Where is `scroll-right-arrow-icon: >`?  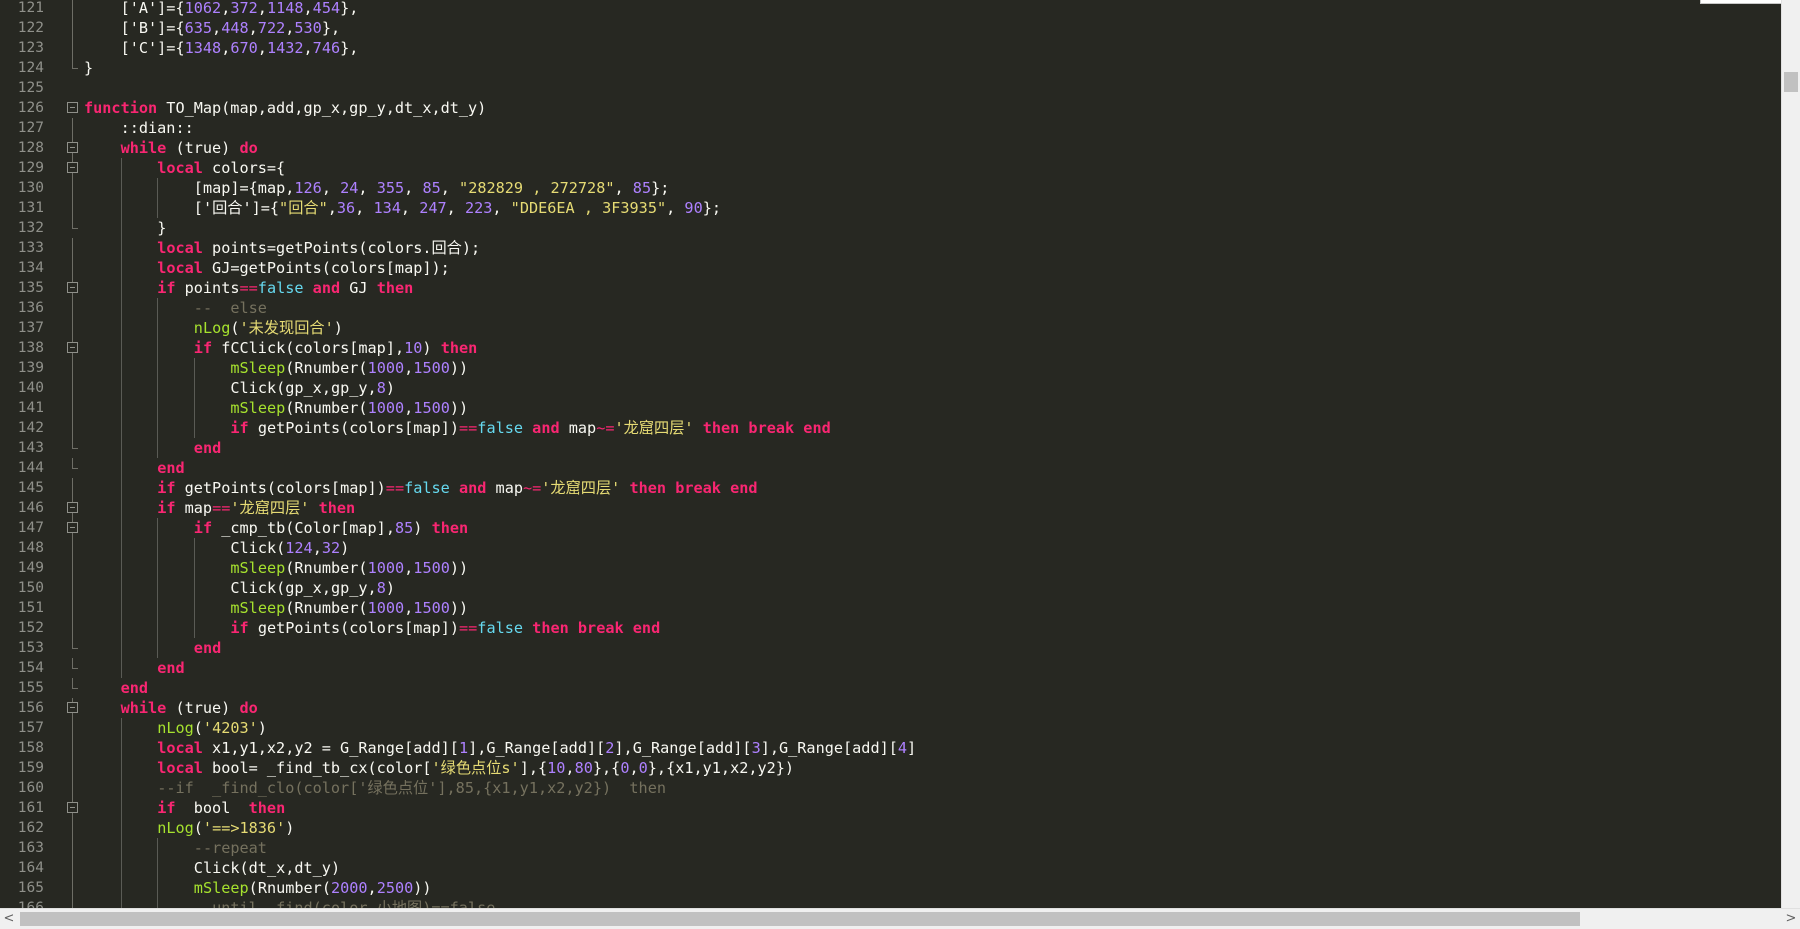 scroll-right-arrow-icon: > is located at coordinates (1791, 919).